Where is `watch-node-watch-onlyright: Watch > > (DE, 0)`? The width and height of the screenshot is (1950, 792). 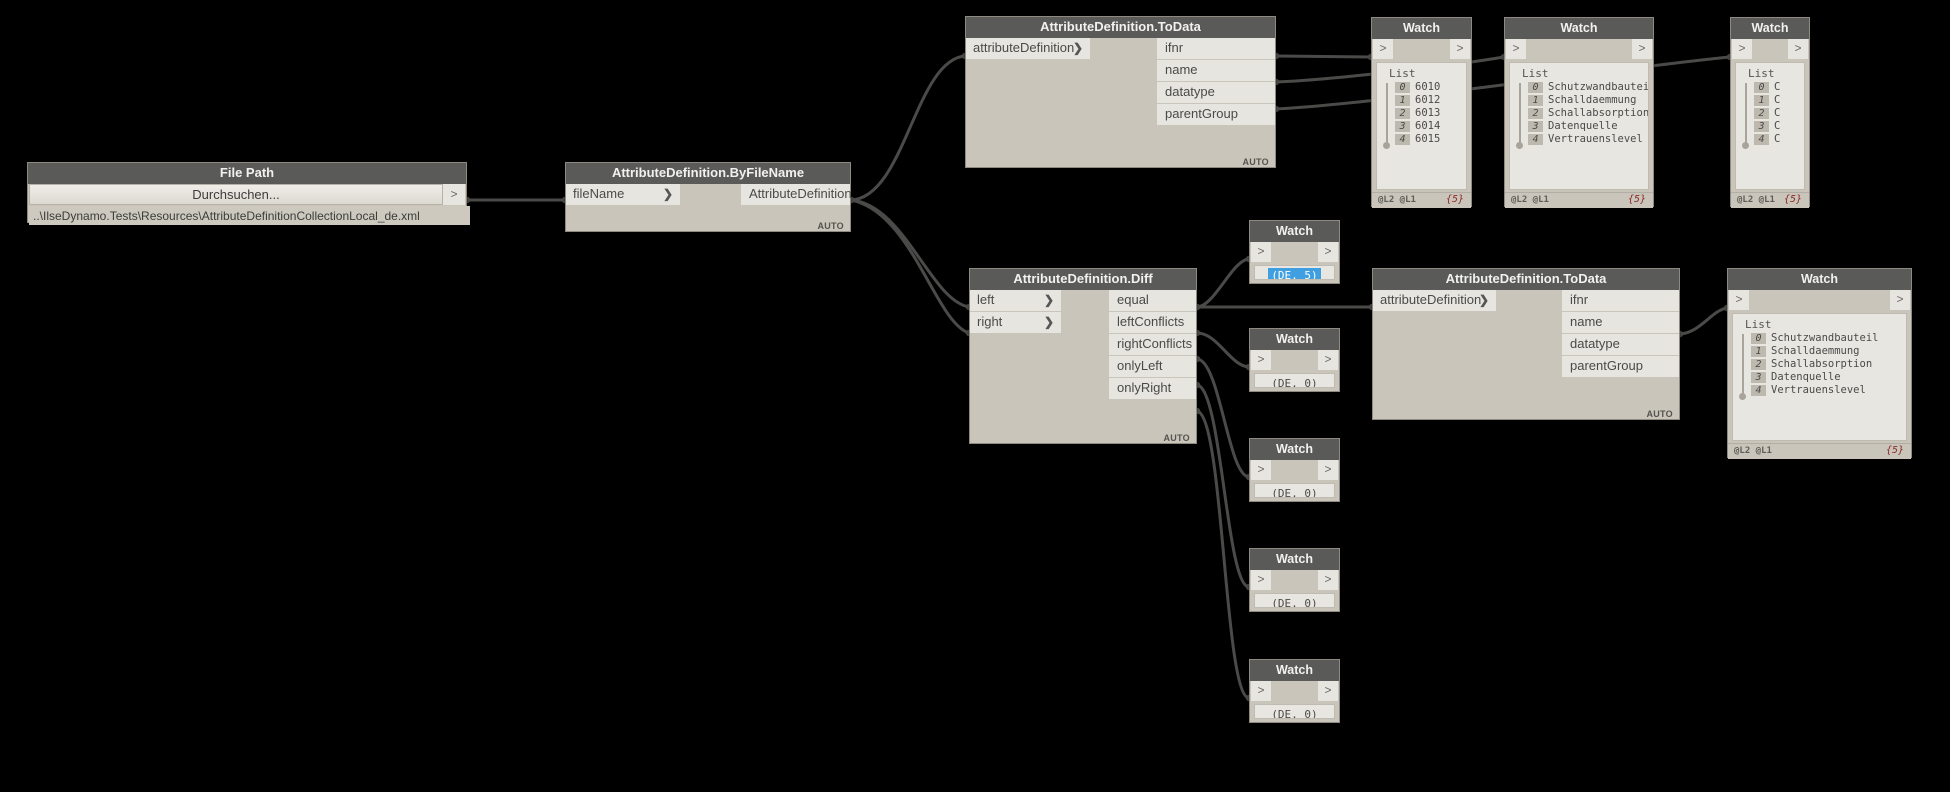 watch-node-watch-onlyright: Watch > > (DE, 0) is located at coordinates (1294, 691).